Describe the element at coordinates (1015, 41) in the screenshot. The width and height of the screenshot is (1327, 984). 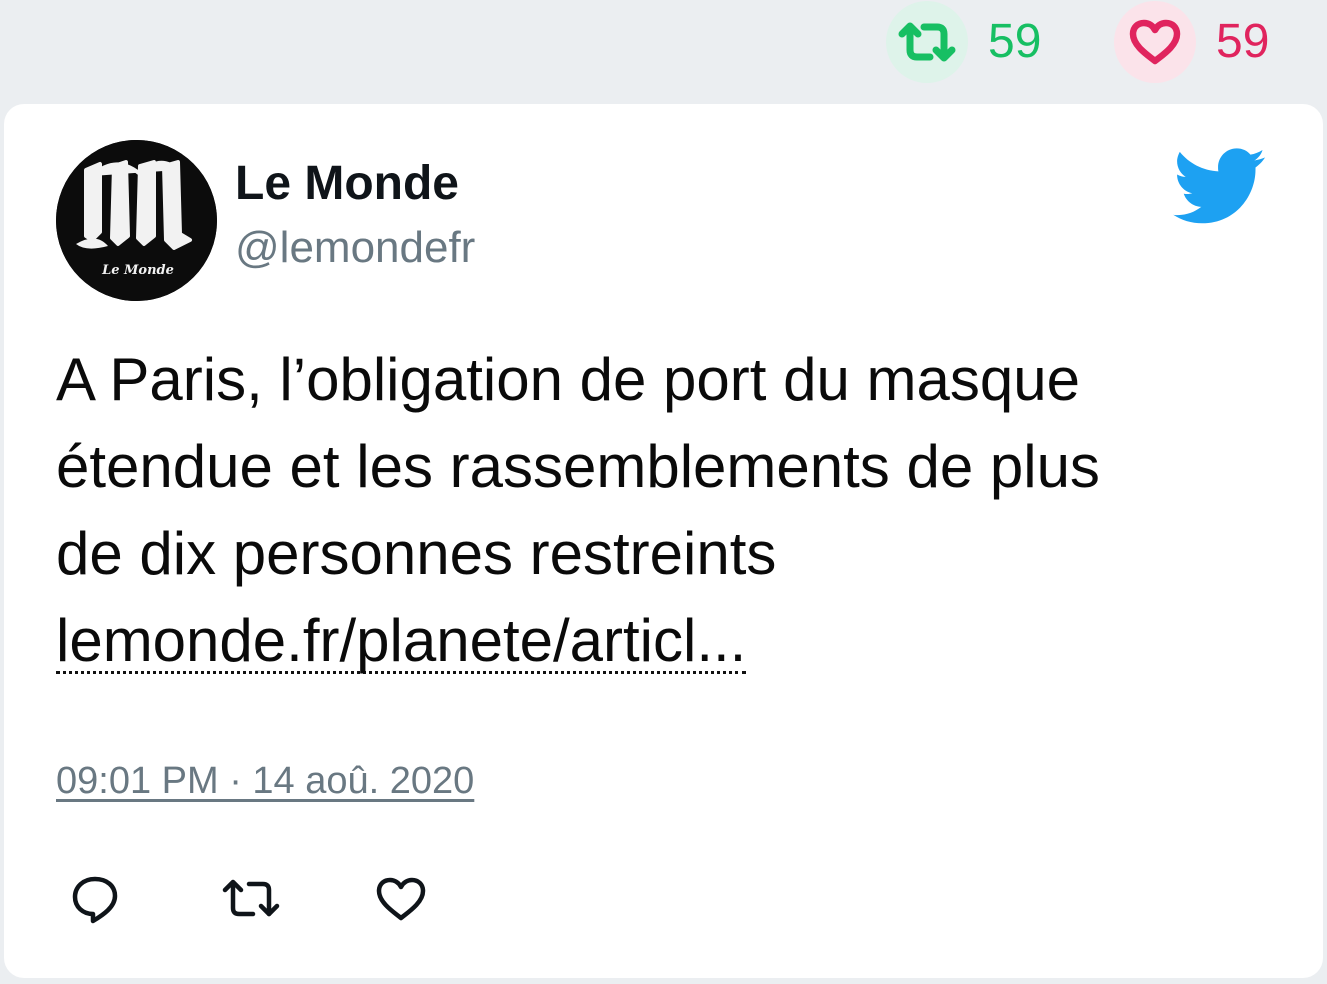
I see `retweet-count: 59` at that location.